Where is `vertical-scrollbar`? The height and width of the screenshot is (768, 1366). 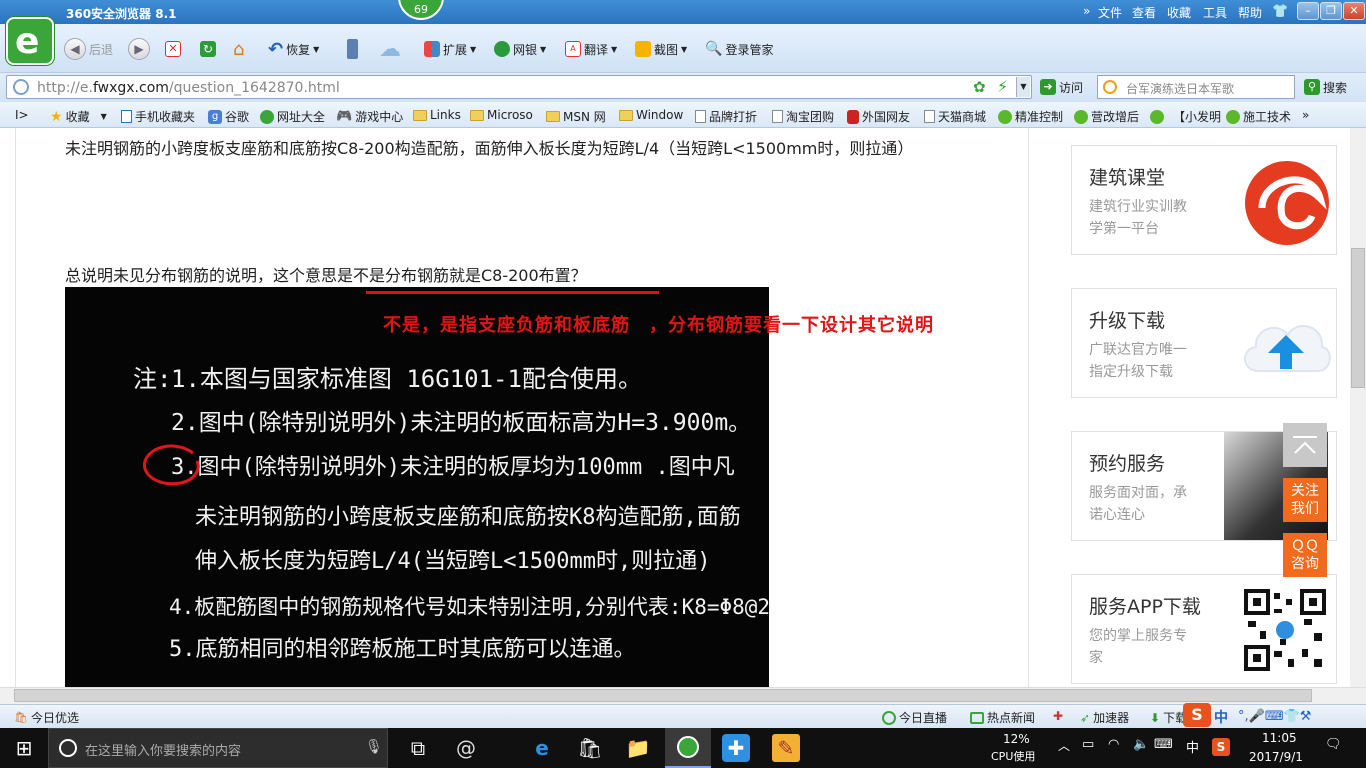 vertical-scrollbar is located at coordinates (1358, 407).